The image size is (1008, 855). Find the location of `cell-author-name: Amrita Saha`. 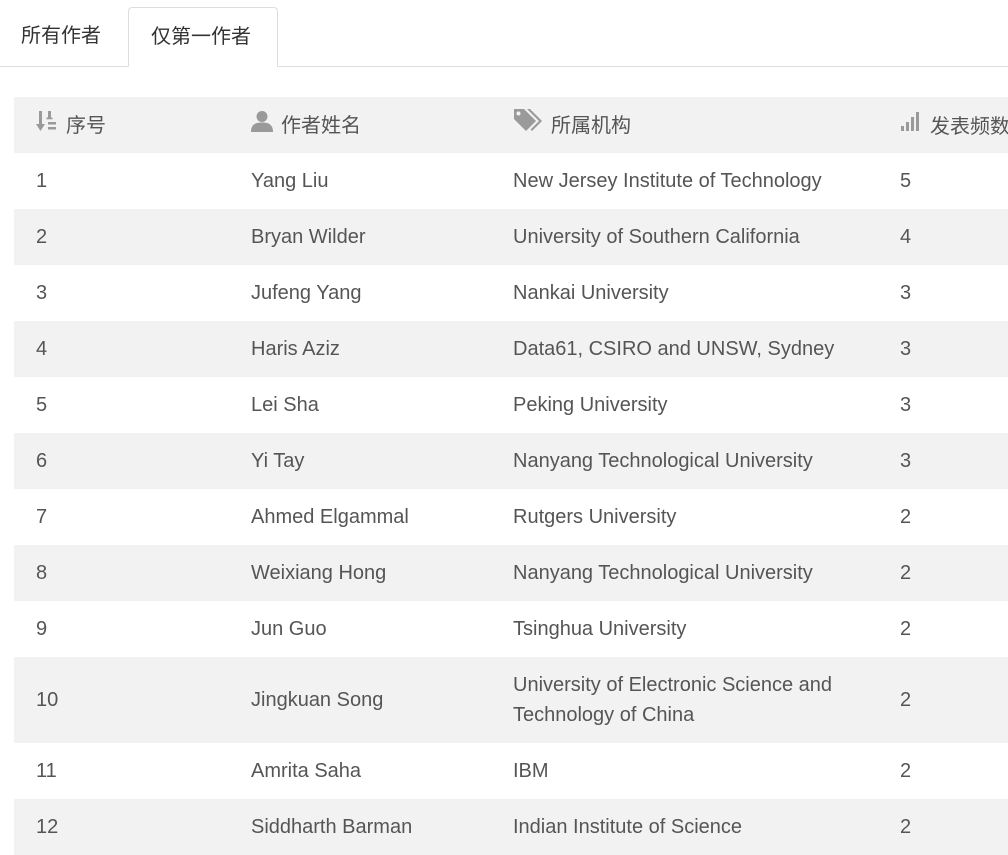

cell-author-name: Amrita Saha is located at coordinates (306, 771).